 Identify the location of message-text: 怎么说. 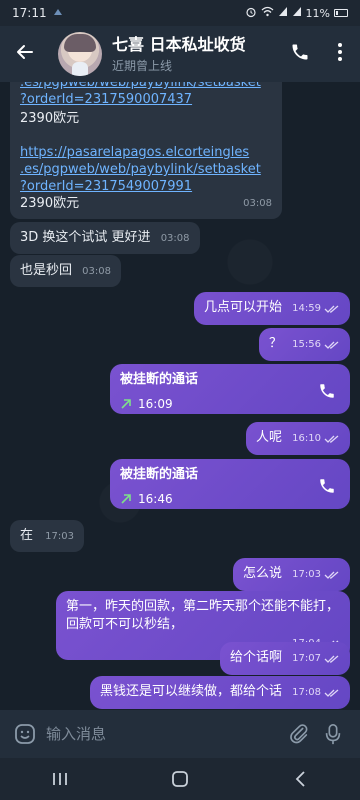
(263, 573).